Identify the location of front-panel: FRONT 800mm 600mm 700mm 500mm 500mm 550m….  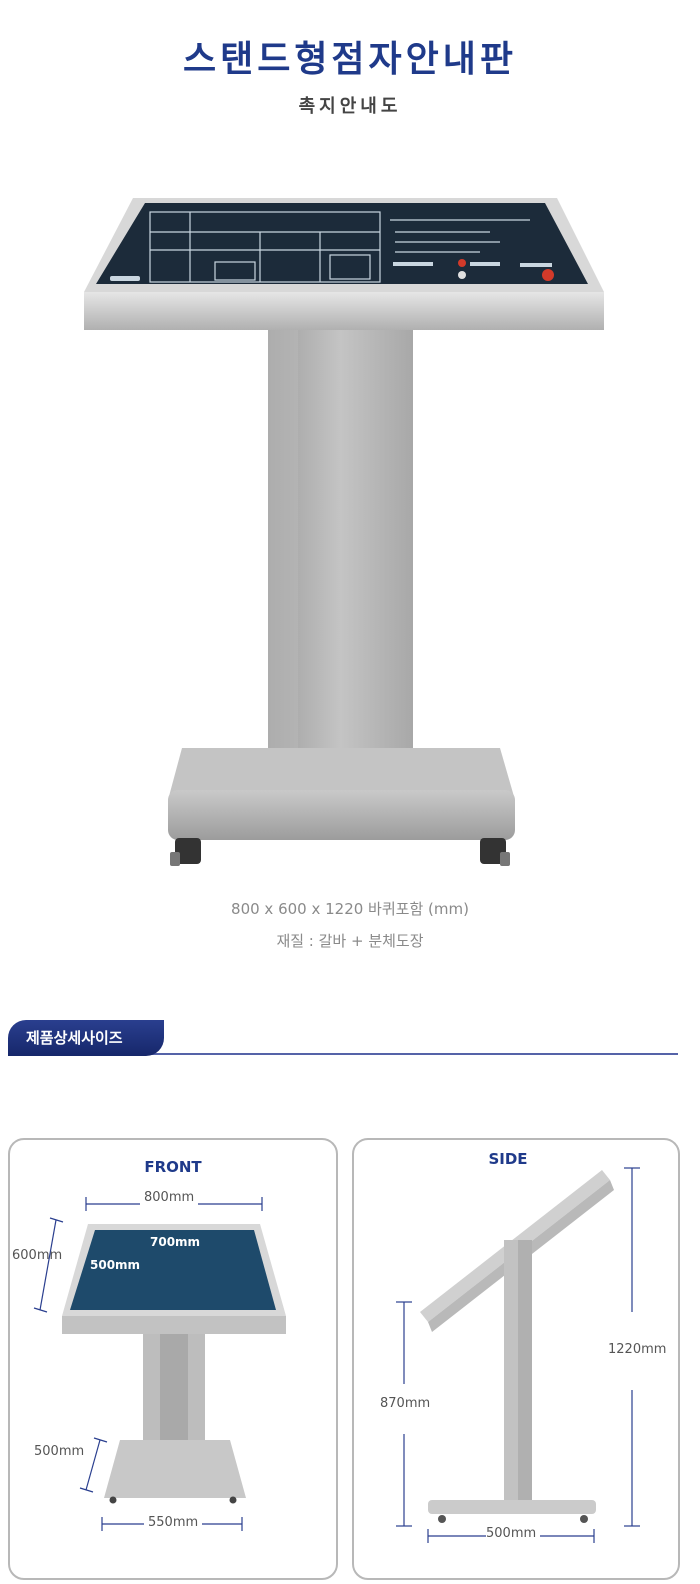
(173, 1359).